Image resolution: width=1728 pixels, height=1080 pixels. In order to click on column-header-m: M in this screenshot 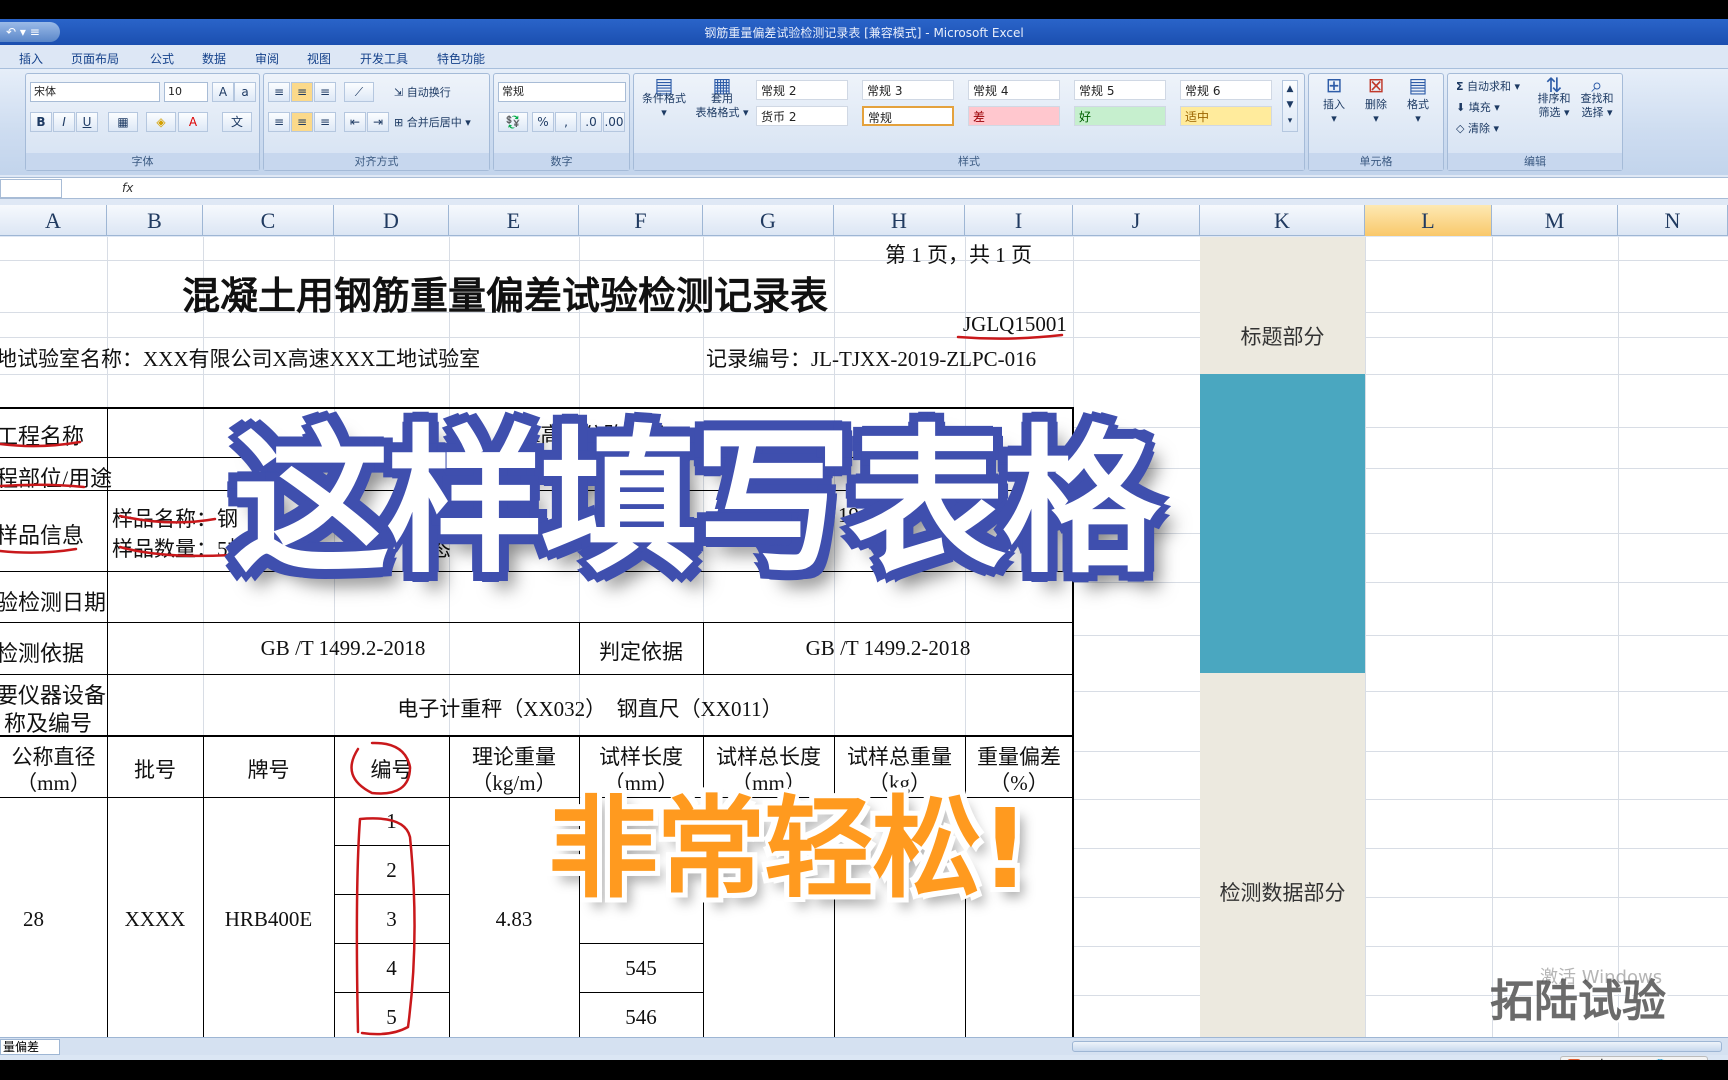, I will do `click(1555, 220)`.